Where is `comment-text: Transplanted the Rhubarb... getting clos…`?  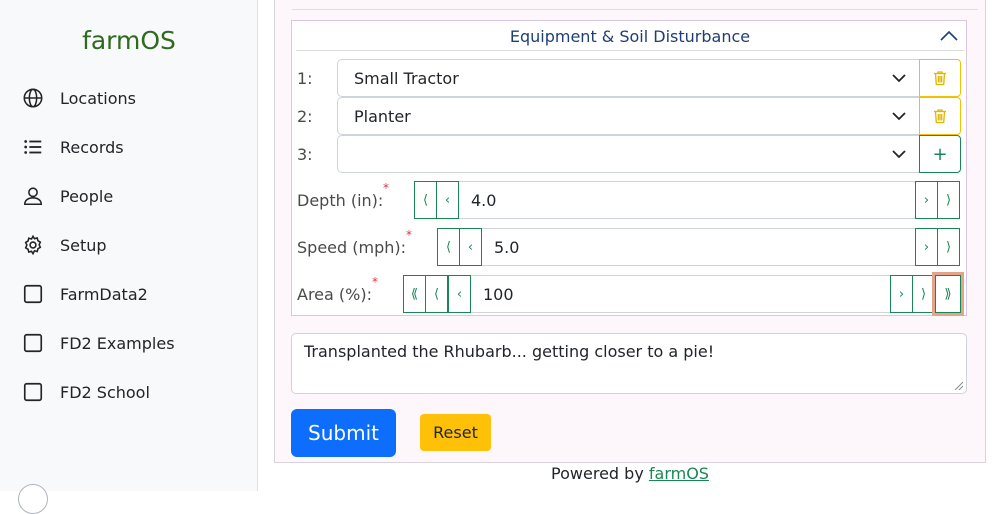
comment-text: Transplanted the Rhubarb... getting clos… is located at coordinates (509, 351).